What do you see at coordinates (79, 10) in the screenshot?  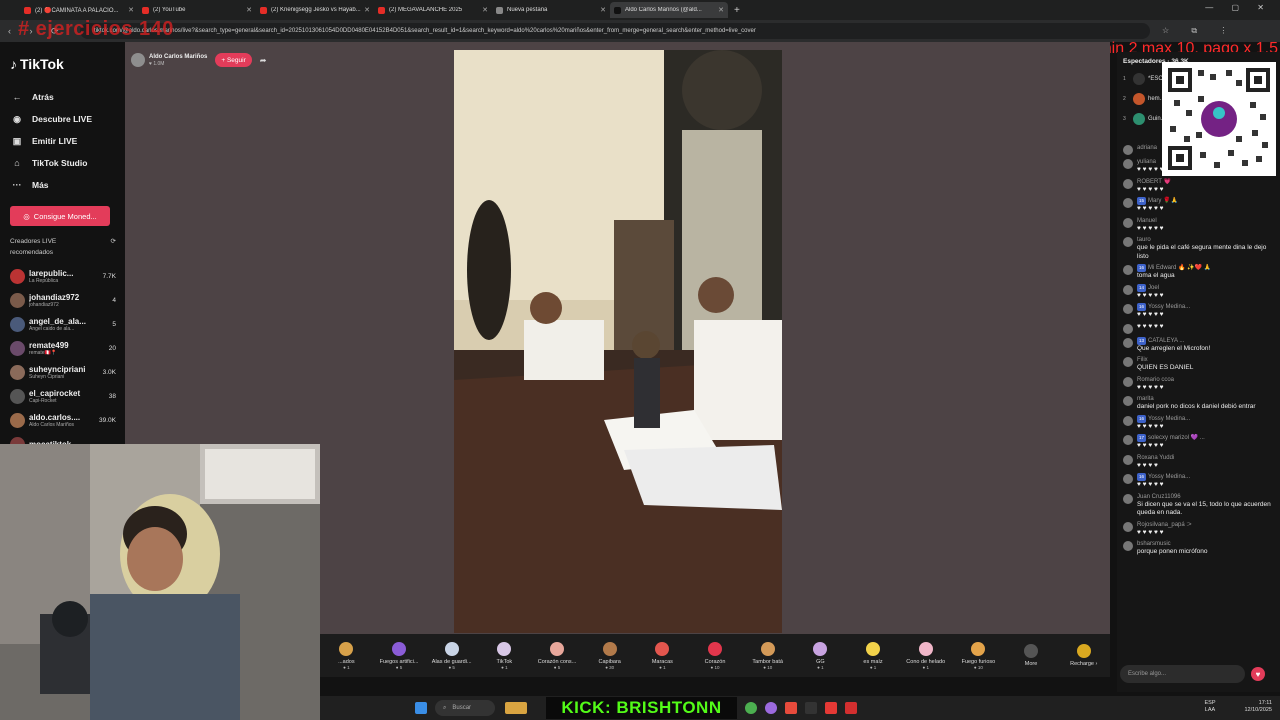 I see `browser-tab: (2) 🔴CAMINATA A PALACIO... ✕` at bounding box center [79, 10].